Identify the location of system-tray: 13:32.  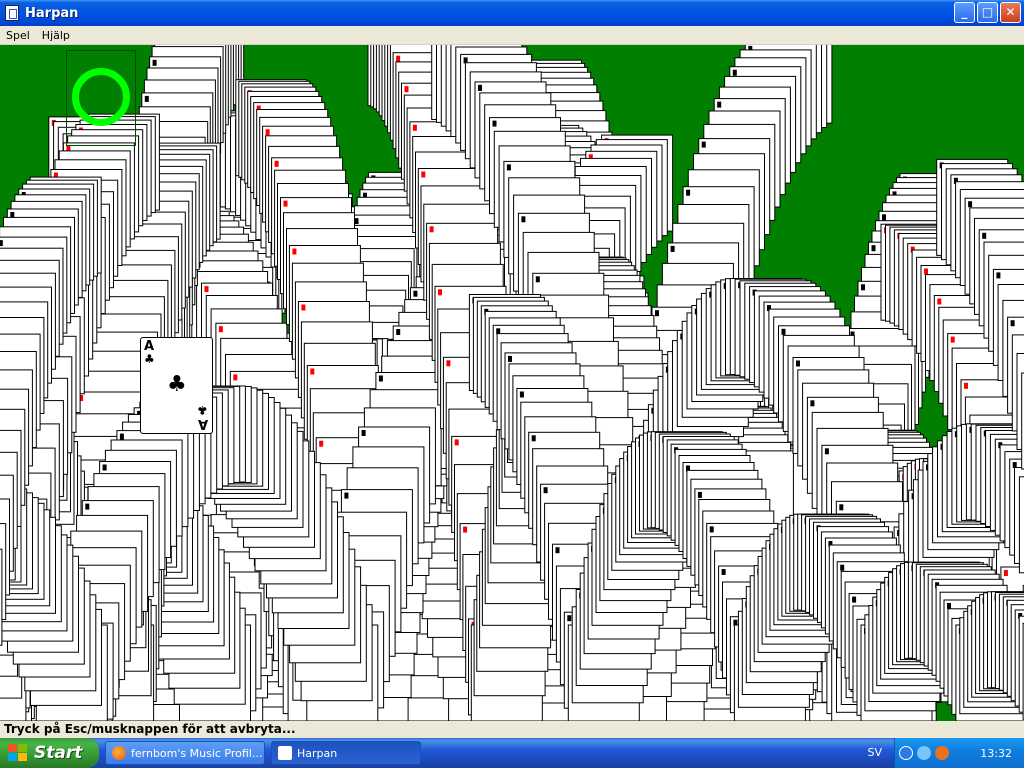
(959, 753).